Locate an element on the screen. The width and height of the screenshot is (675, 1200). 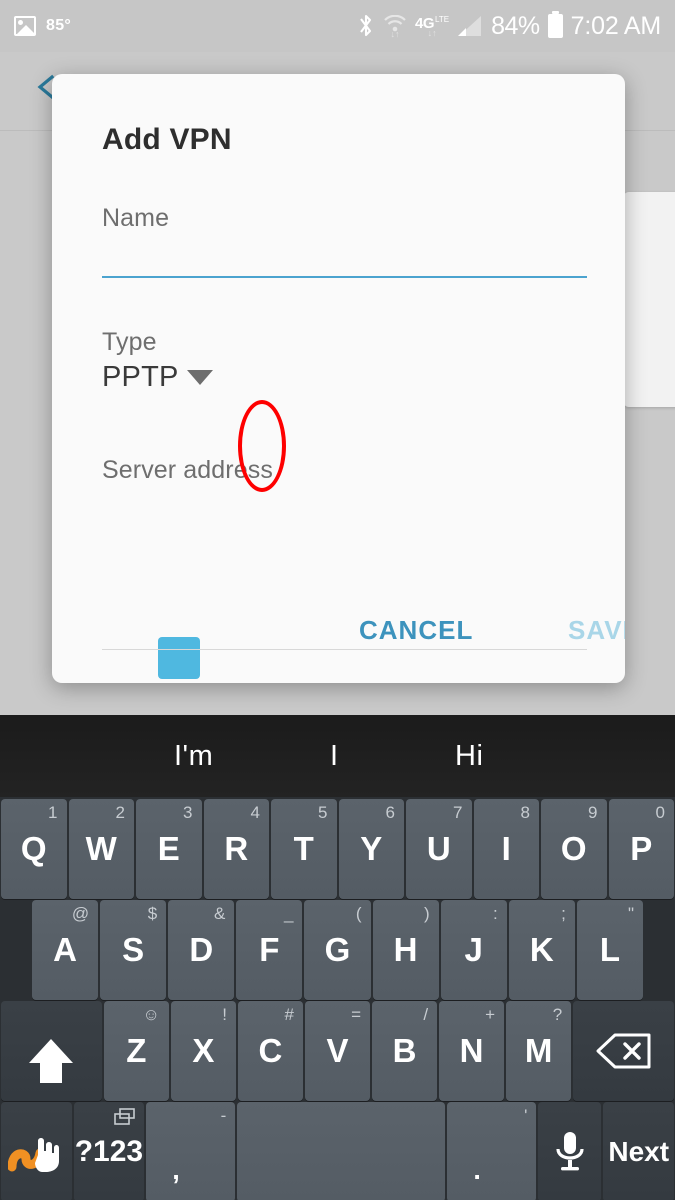
battery-percent-label: 84% is located at coordinates (515, 25).